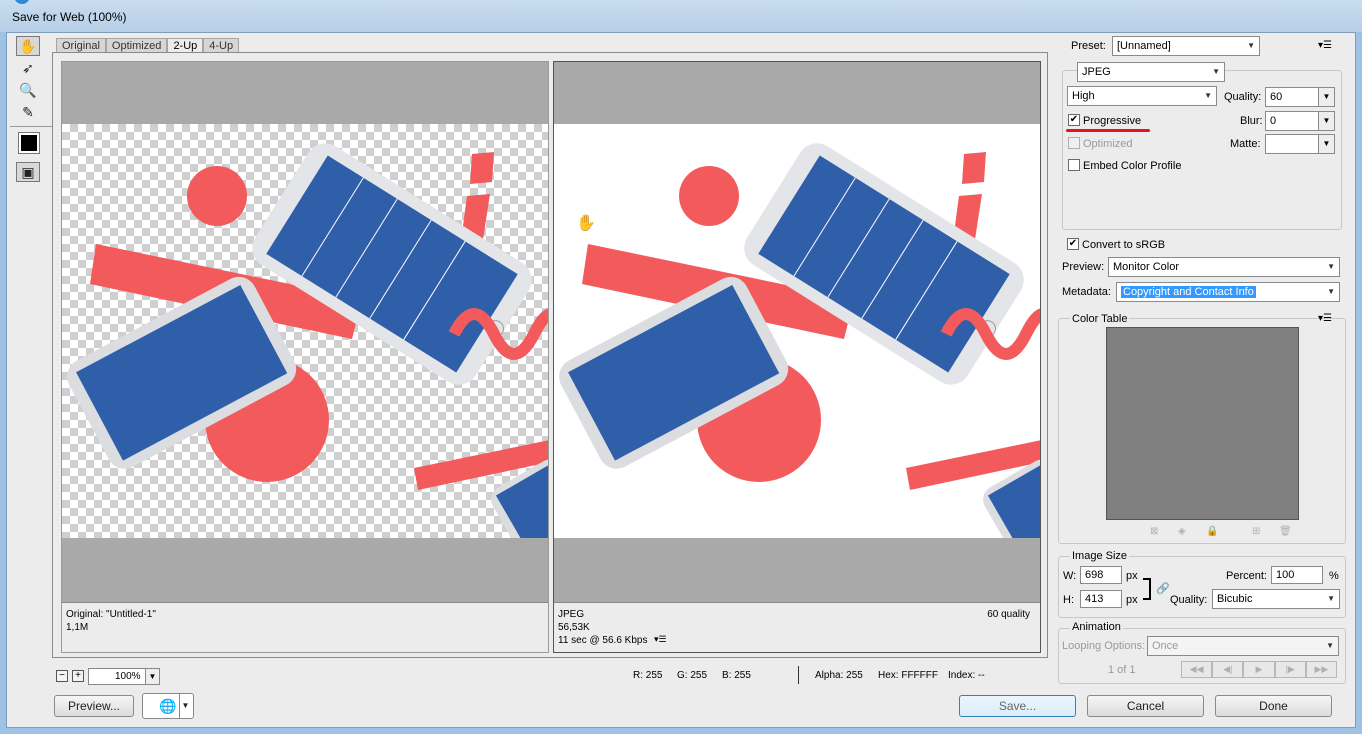 The width and height of the screenshot is (1362, 734). Describe the element at coordinates (603, 640) in the screenshot. I see `download-time: 11 sec @ 56.6 Kbps` at that location.